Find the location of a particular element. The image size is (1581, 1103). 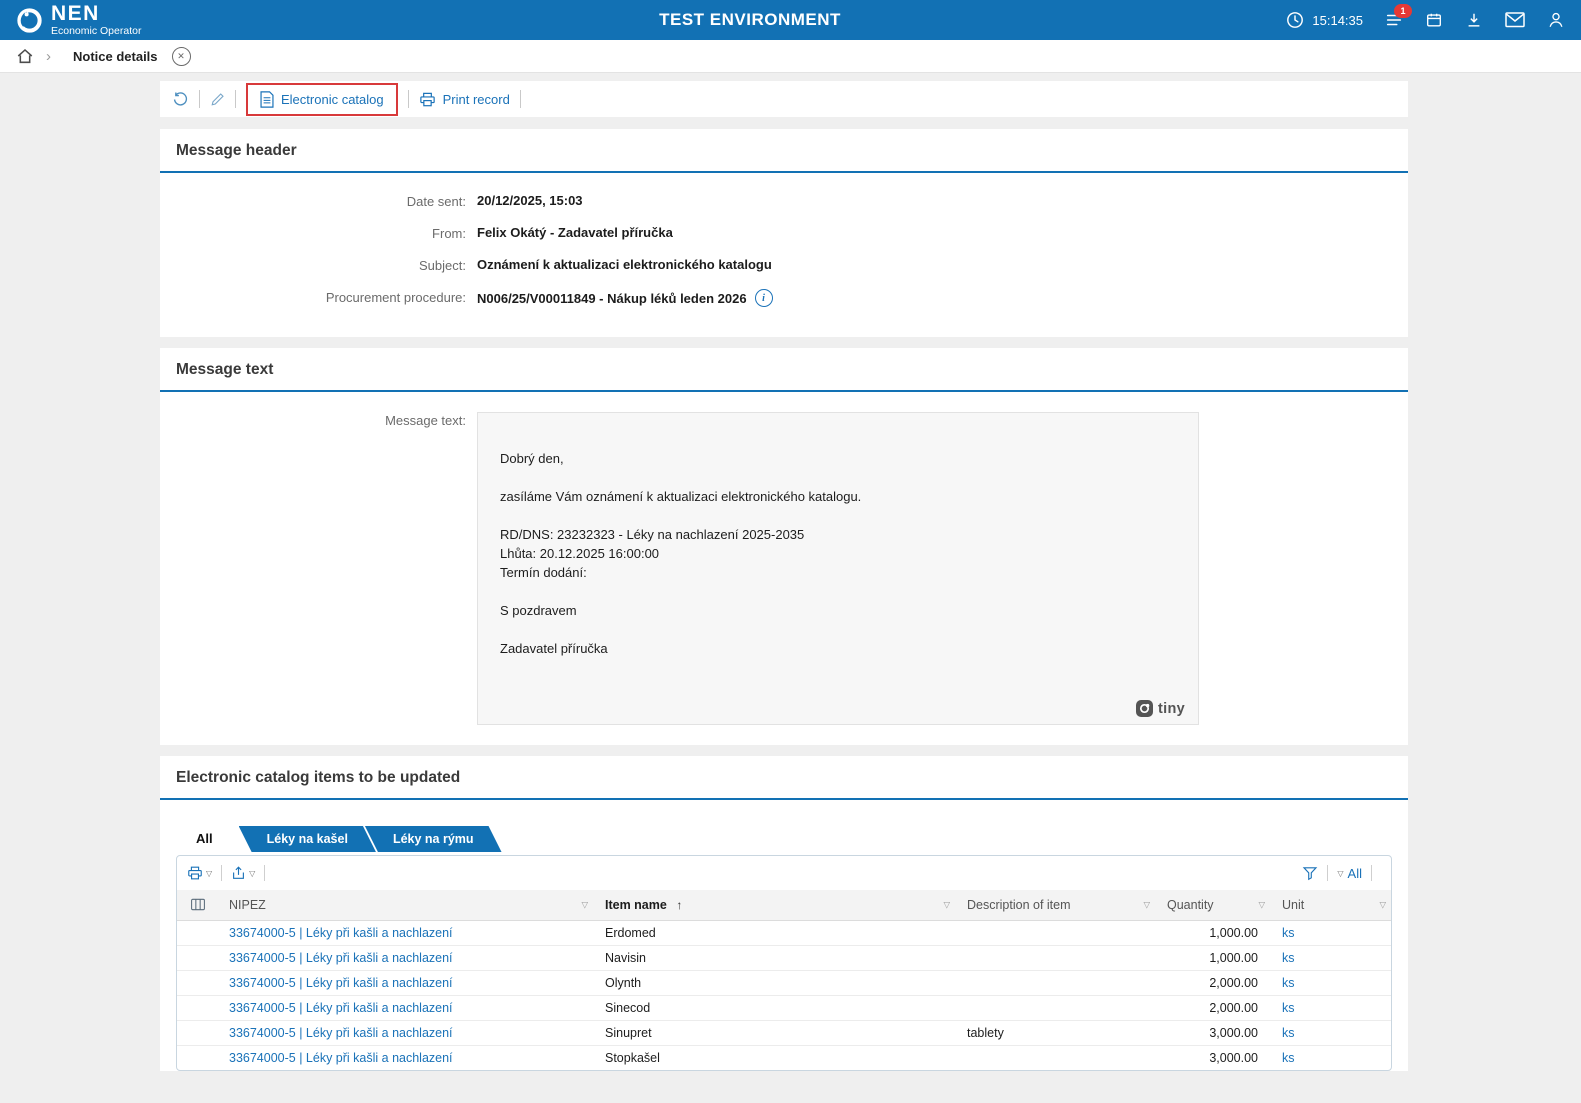

edit-button is located at coordinates (217, 99).